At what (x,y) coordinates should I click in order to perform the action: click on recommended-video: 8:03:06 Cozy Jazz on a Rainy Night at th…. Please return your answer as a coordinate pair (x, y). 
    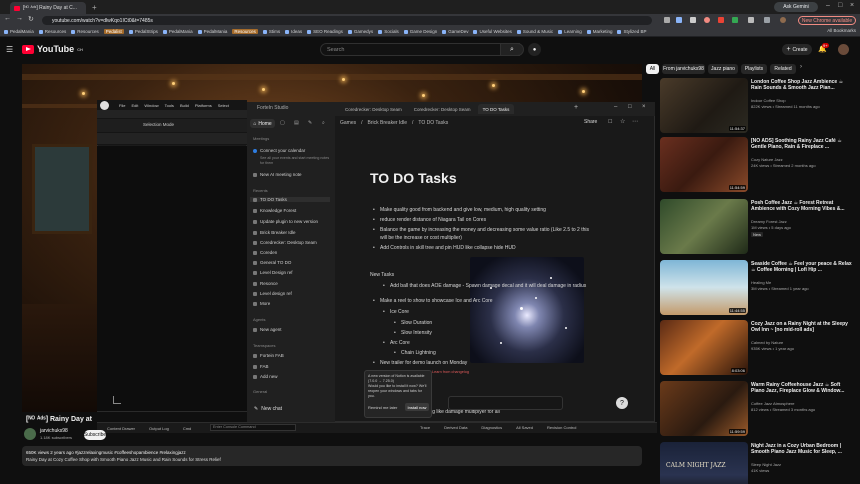
    Looking at the image, I should click on (758, 349).